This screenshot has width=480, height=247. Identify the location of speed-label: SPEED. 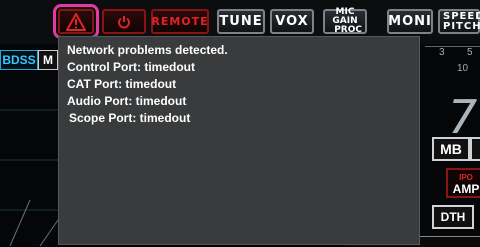
(461, 16).